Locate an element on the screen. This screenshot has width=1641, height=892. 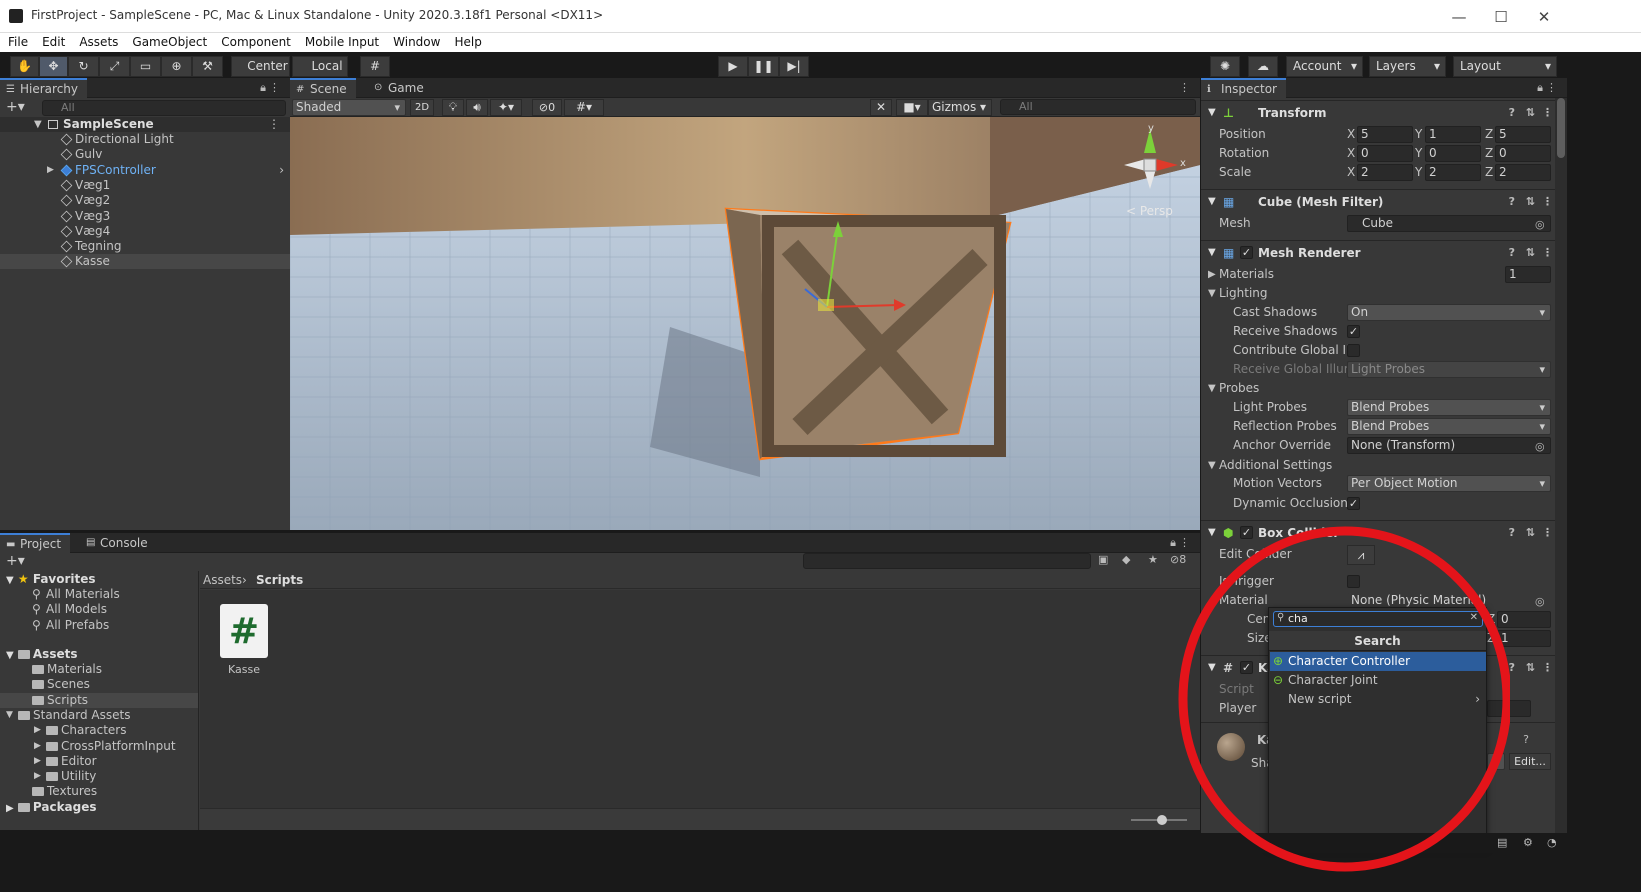
assets-folder: ▼ Assets is located at coordinates (99, 654).